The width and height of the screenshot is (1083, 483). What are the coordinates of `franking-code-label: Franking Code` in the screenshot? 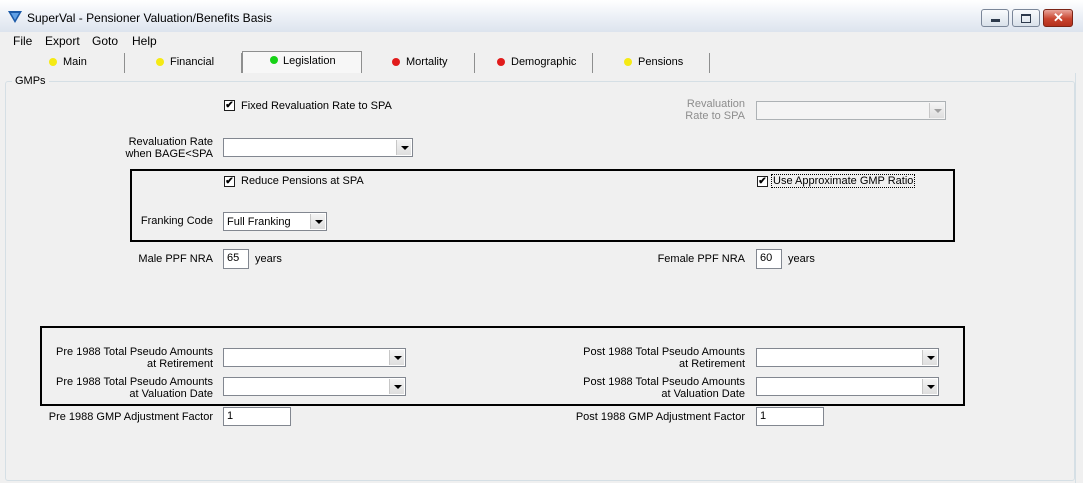 It's located at (176, 221).